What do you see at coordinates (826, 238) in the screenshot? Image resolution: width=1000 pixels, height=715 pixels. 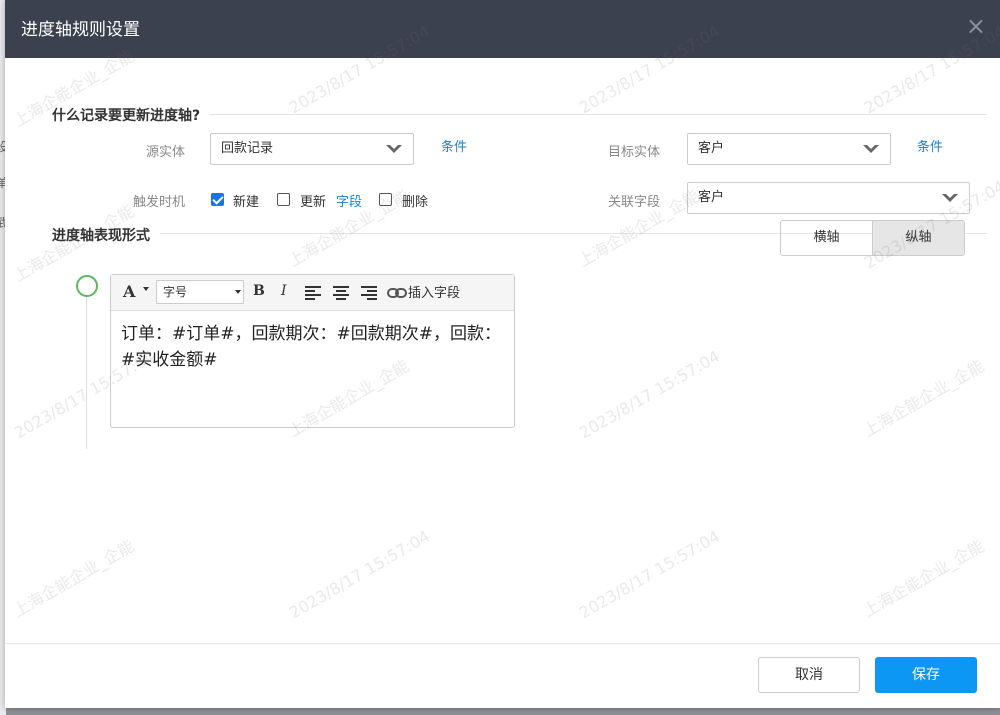 I see `orientation-horizontal-button: 横轴` at bounding box center [826, 238].